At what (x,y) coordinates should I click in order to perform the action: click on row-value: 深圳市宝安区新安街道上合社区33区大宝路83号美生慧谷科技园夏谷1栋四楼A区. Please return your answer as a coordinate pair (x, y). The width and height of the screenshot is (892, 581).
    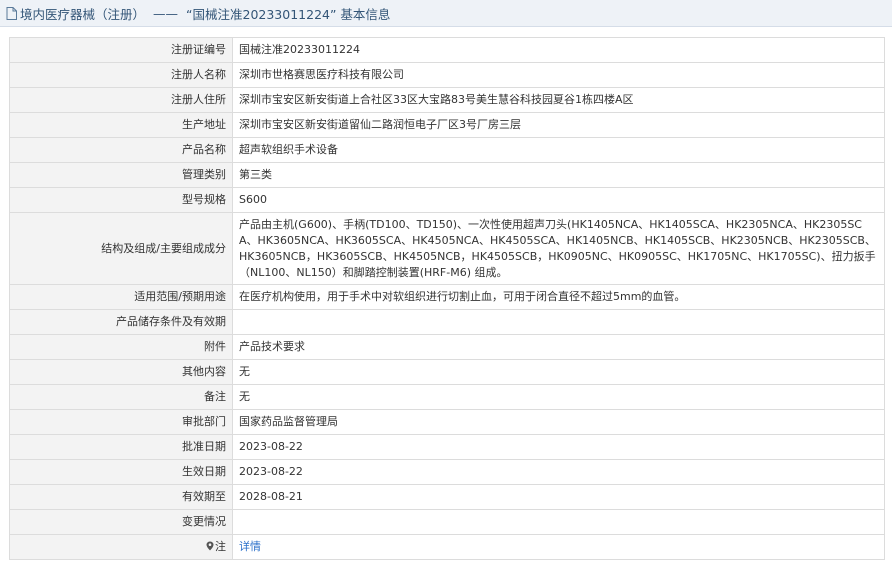
    Looking at the image, I should click on (558, 100).